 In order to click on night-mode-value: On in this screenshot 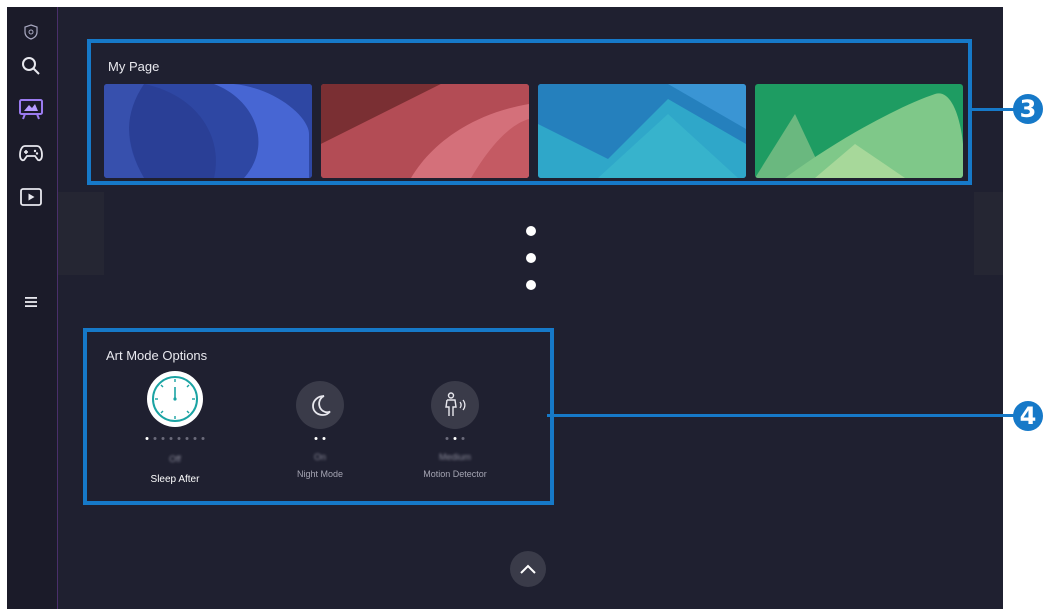, I will do `click(319, 457)`.